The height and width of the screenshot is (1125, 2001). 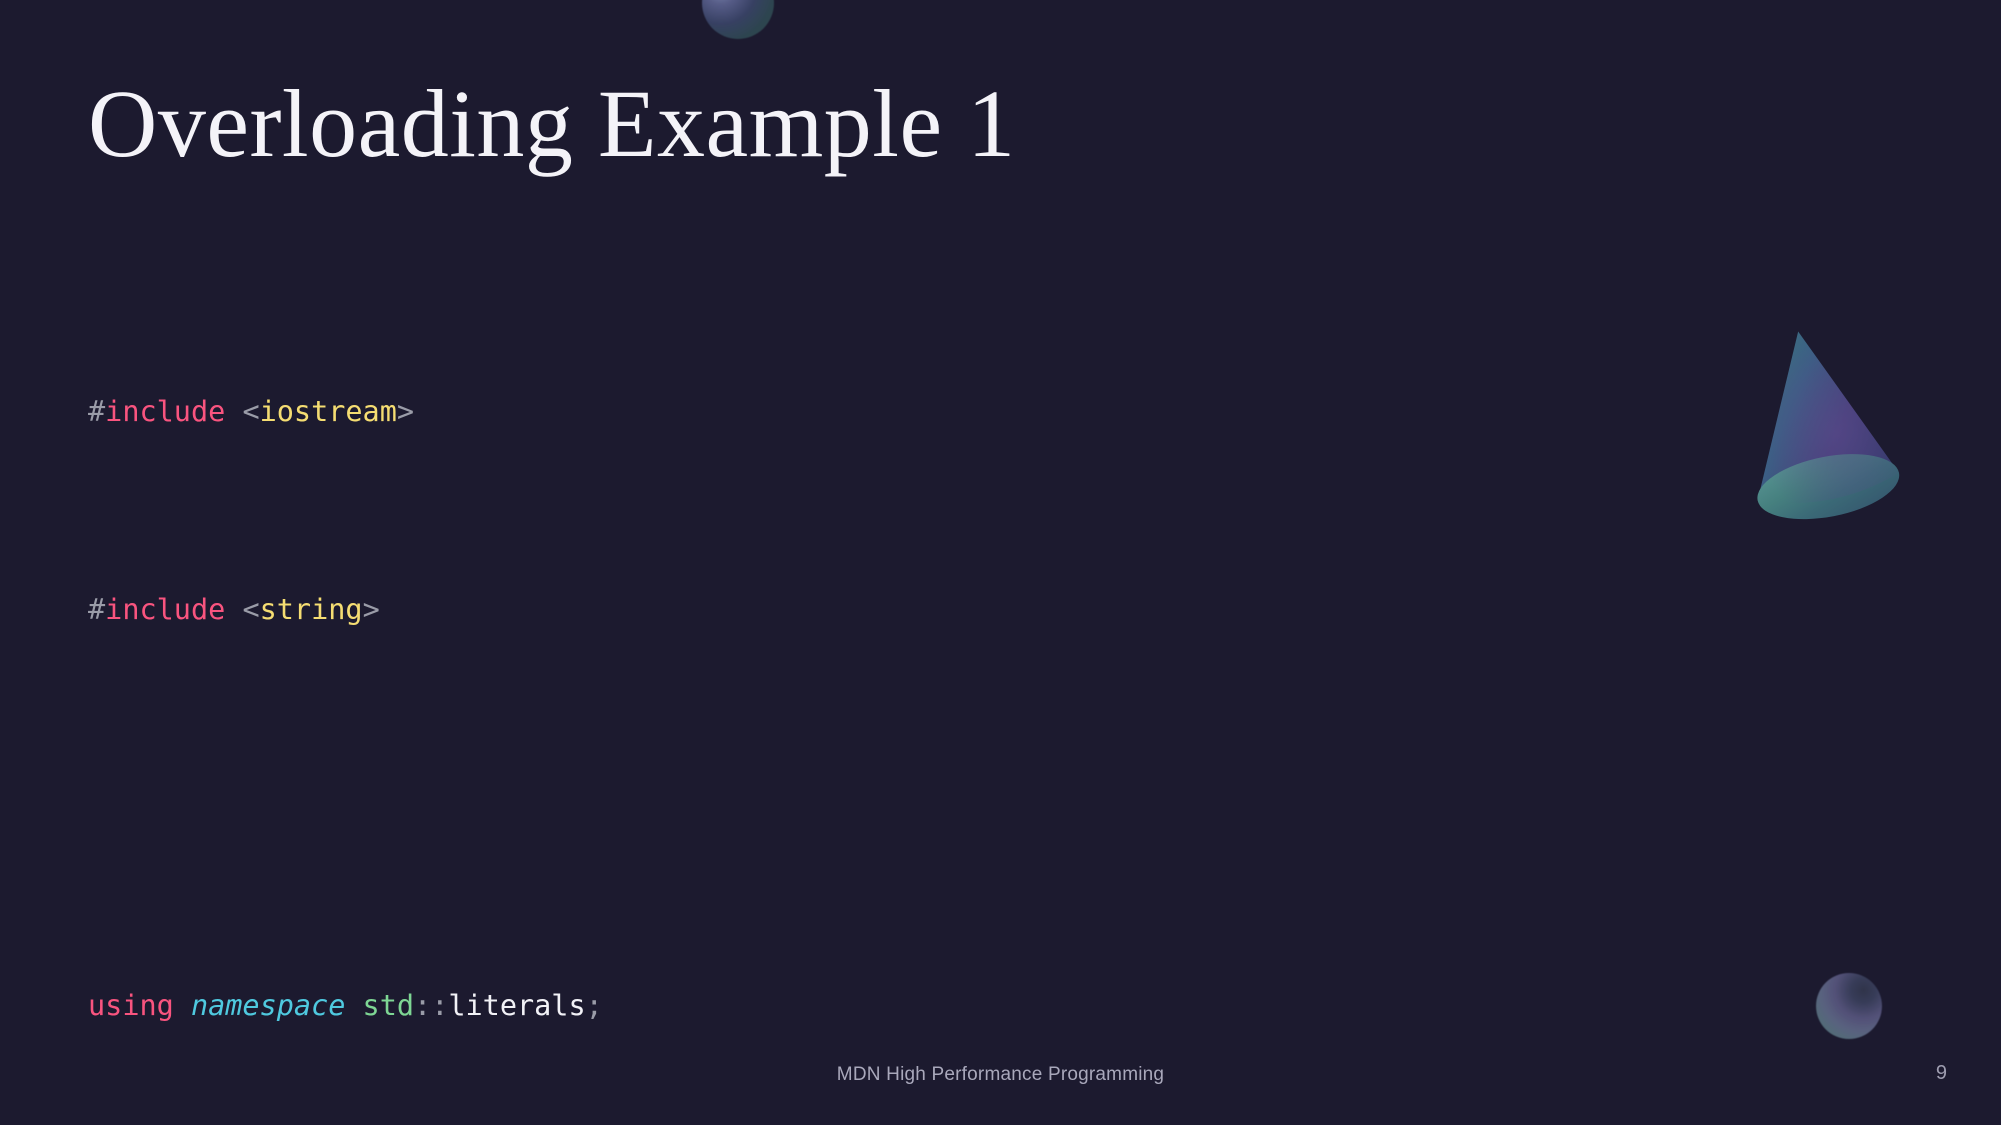 I want to click on sphere-decoration-top, so click(x=738, y=19).